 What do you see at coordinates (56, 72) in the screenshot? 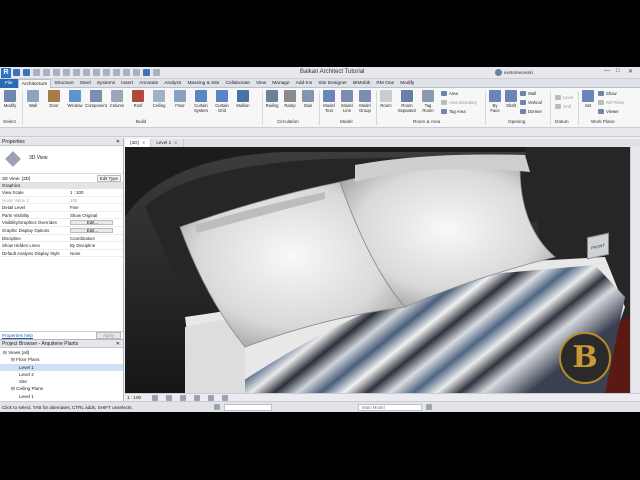
I see `redo-icon` at bounding box center [56, 72].